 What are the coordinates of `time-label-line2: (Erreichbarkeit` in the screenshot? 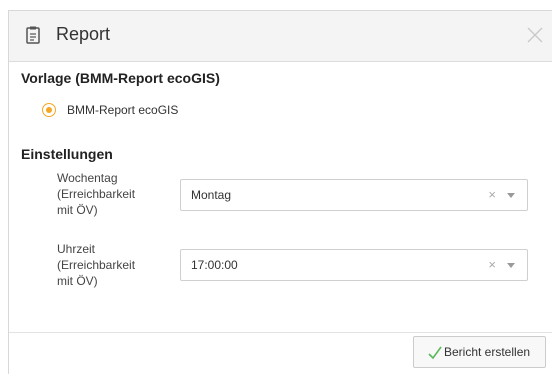 It's located at (96, 265).